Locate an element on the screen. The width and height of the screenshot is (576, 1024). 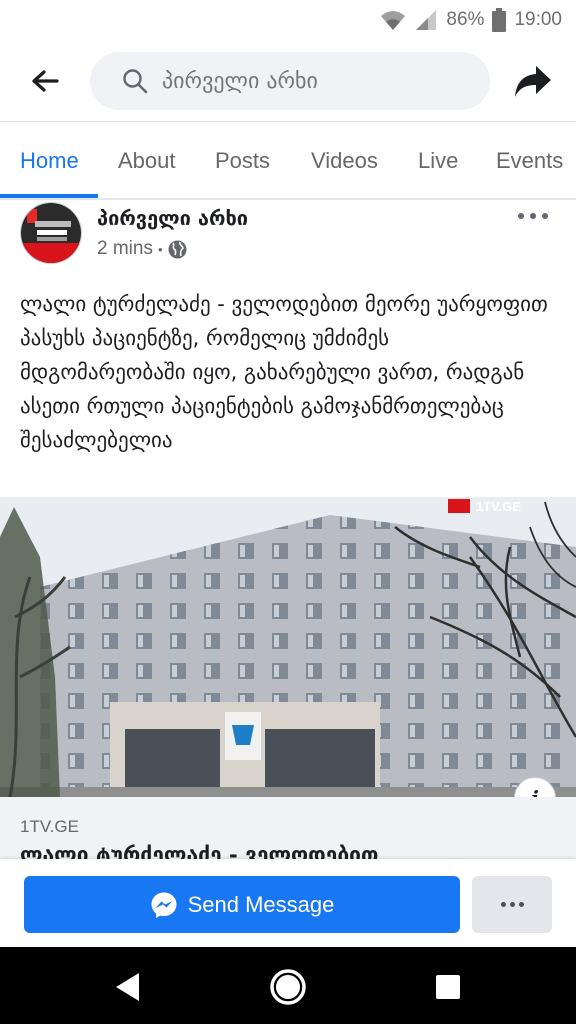
back-button is located at coordinates (45, 81).